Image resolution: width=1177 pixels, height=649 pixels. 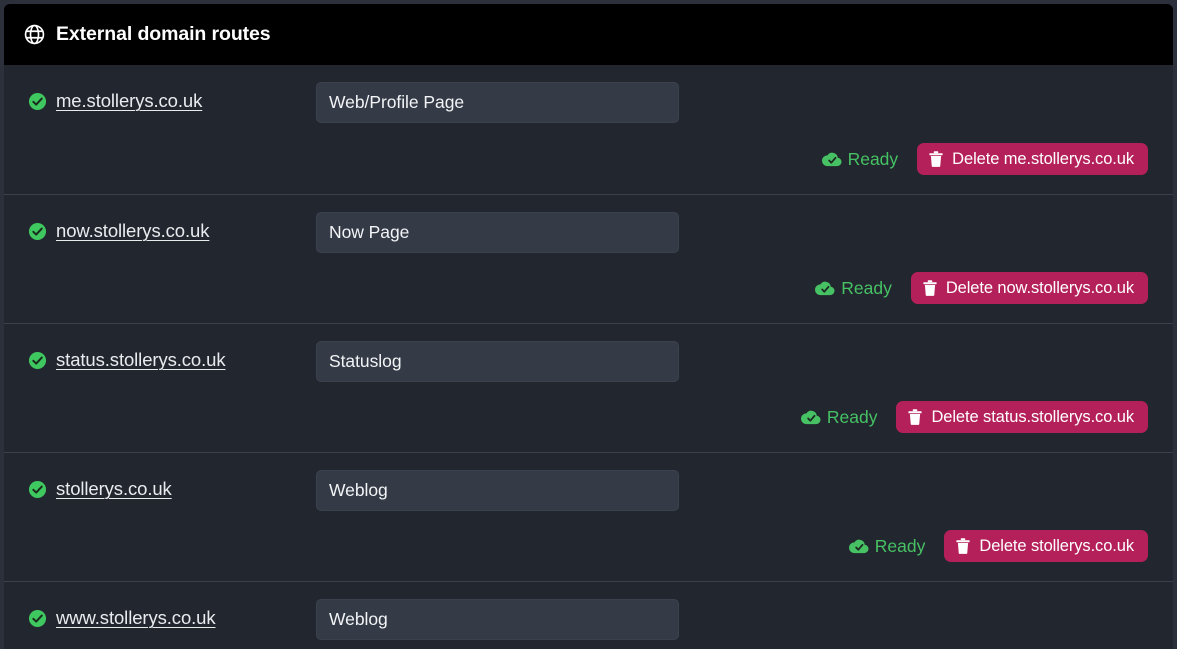 I want to click on domain-cell: status.stollerys.co.uk, so click(x=160, y=356).